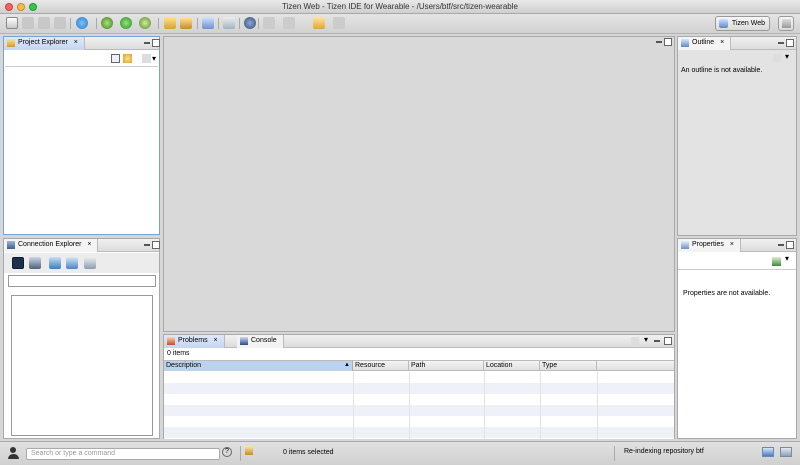 This screenshot has width=800, height=465. Describe the element at coordinates (127, 58) in the screenshot. I see `link-with-editor-icon` at that location.